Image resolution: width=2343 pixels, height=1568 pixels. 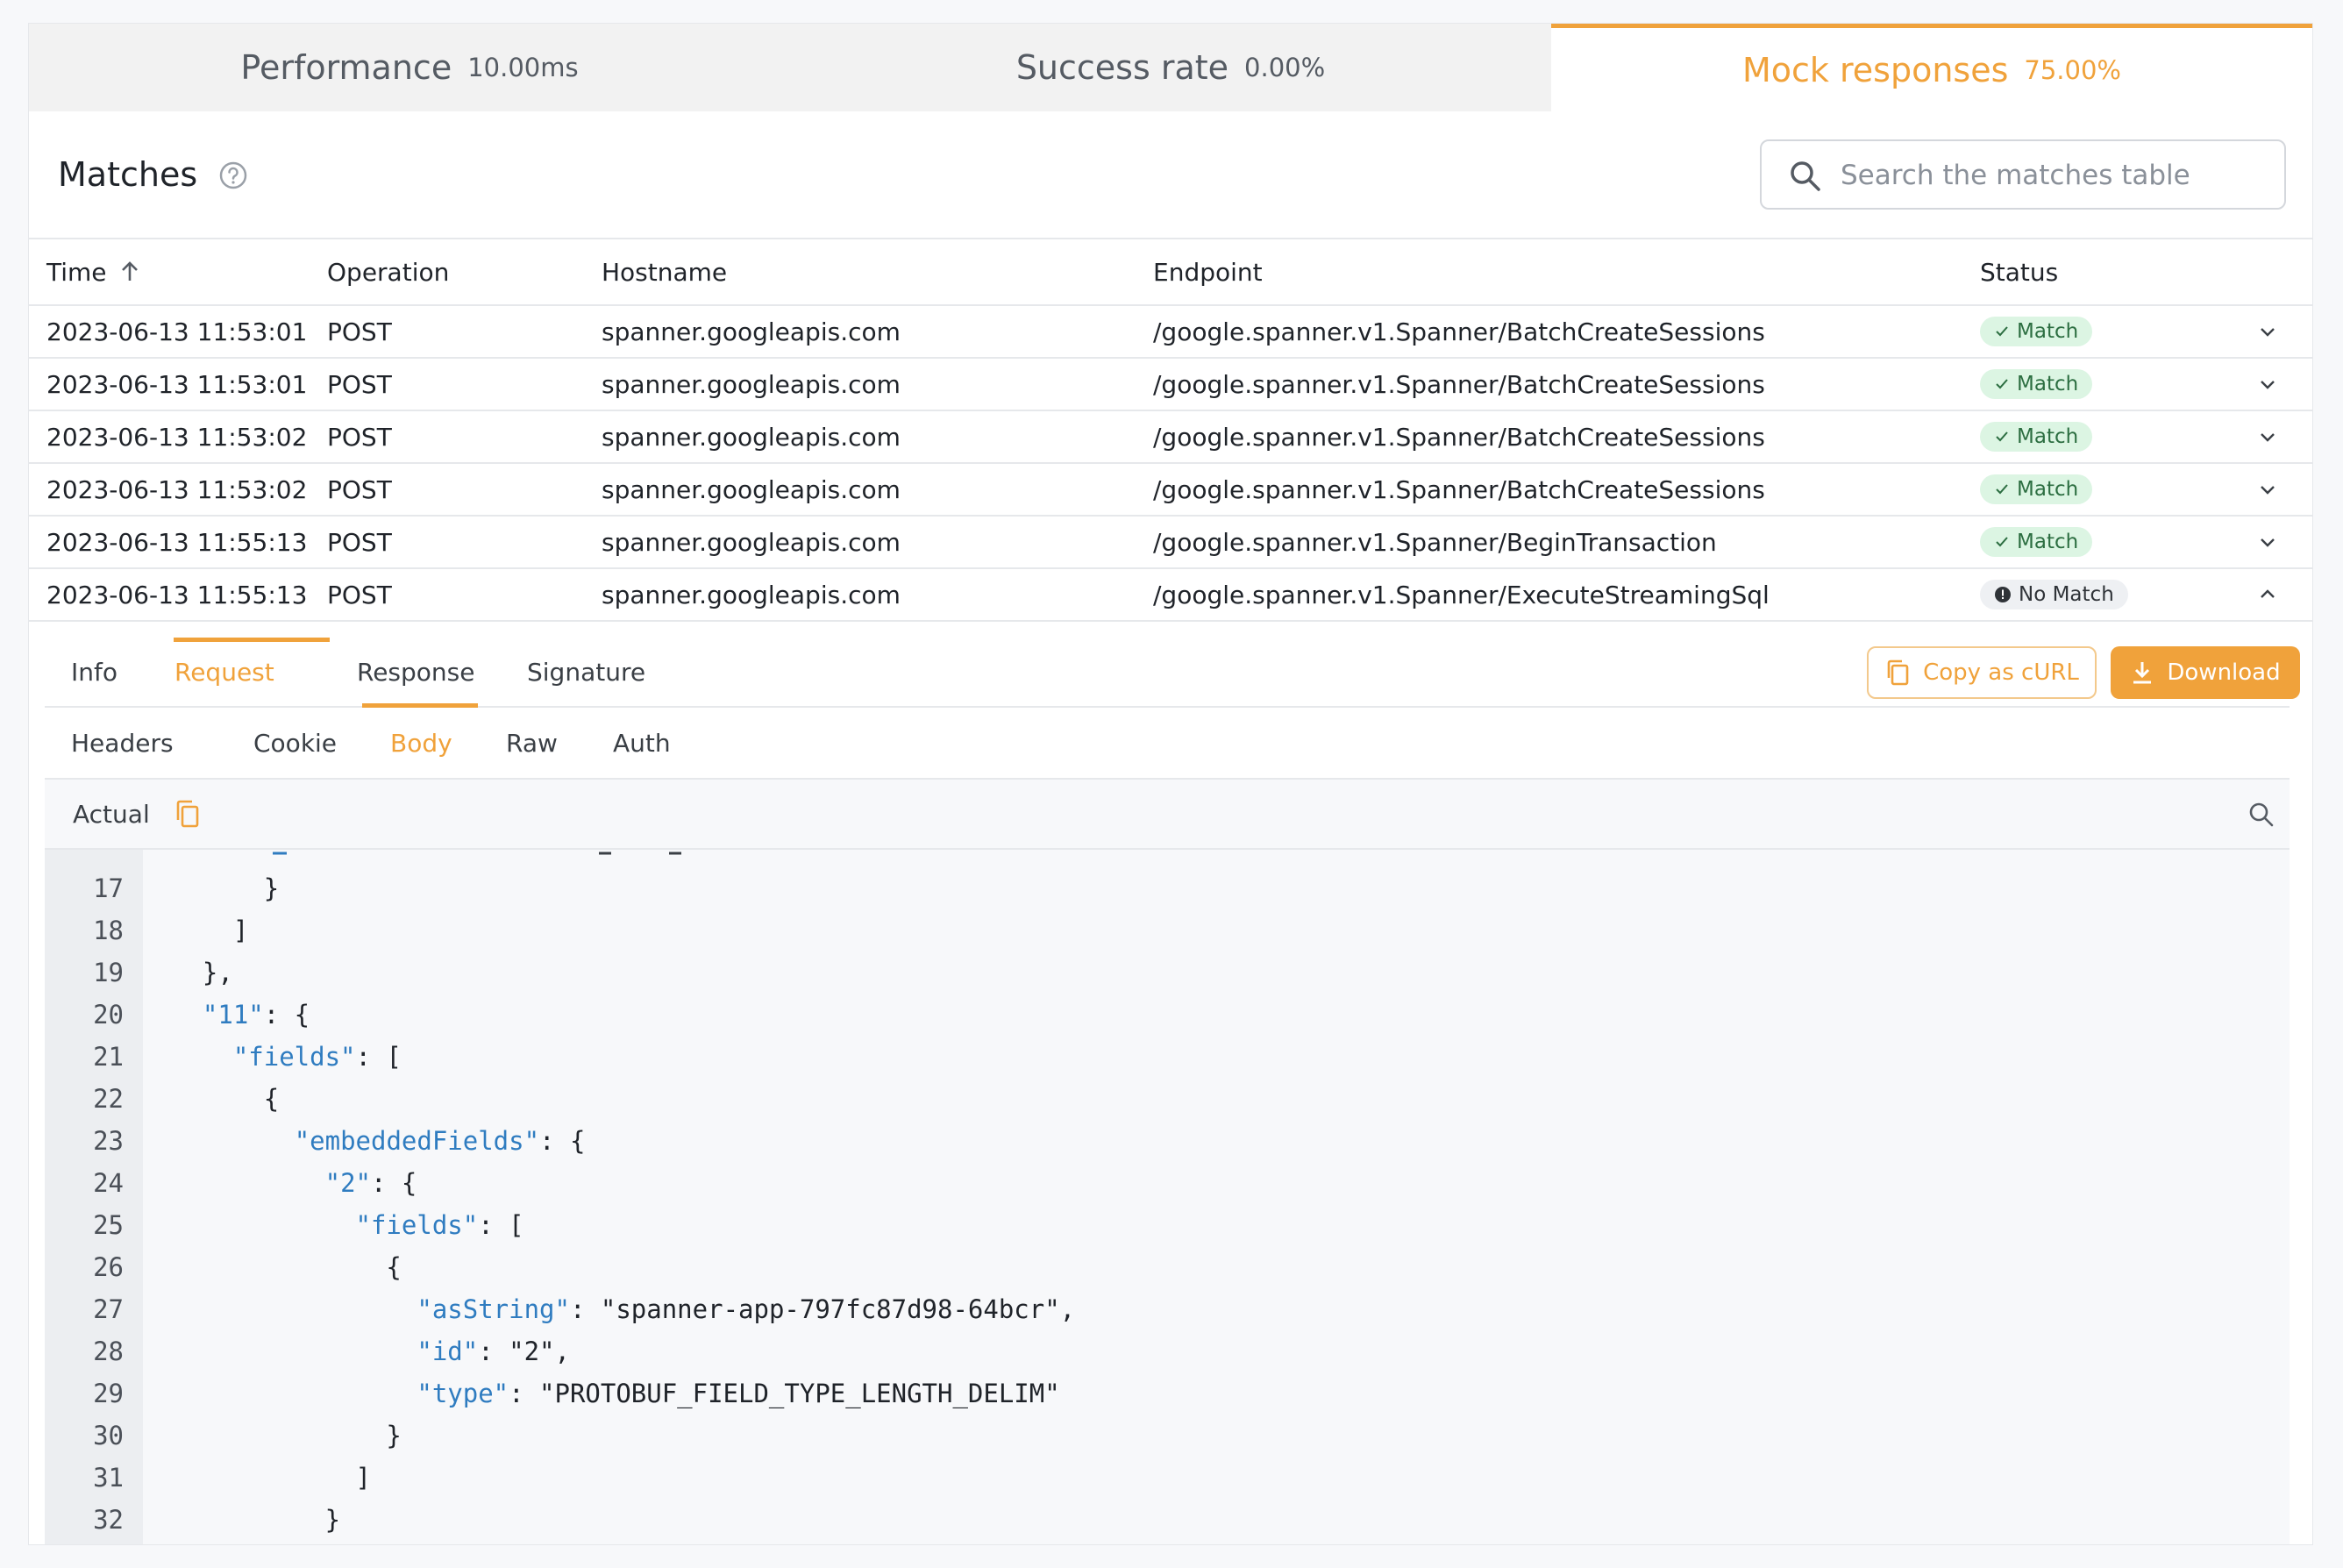 I want to click on code-line: 17 }, so click(x=1167, y=888).